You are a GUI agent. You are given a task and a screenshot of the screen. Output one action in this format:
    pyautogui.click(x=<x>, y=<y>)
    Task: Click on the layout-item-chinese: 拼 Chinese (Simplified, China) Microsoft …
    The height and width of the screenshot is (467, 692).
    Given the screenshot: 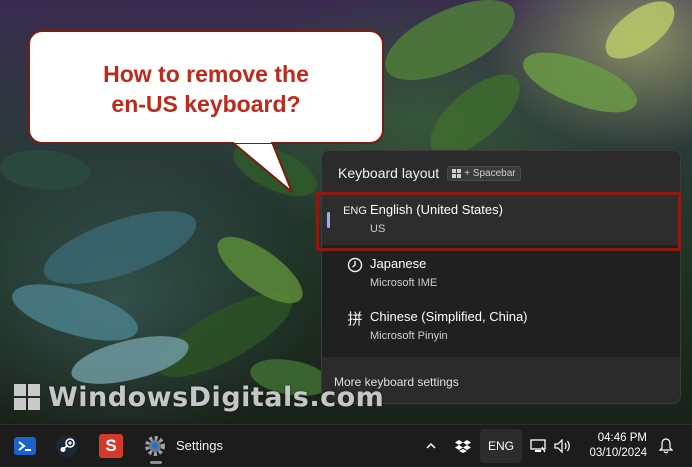 What is the action you would take?
    pyautogui.click(x=501, y=326)
    